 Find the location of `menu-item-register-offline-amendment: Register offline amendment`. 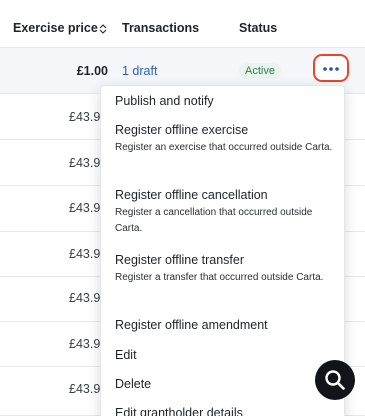

menu-item-register-offline-amendment: Register offline amendment is located at coordinates (224, 325).